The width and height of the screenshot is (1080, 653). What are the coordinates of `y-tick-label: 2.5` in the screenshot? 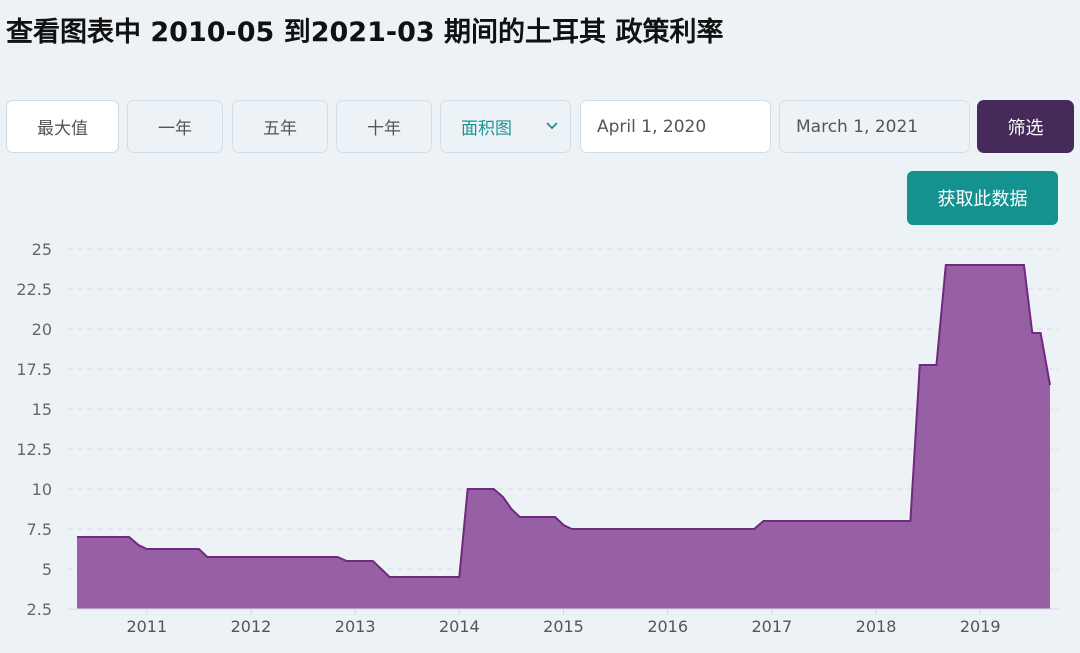 It's located at (39, 609).